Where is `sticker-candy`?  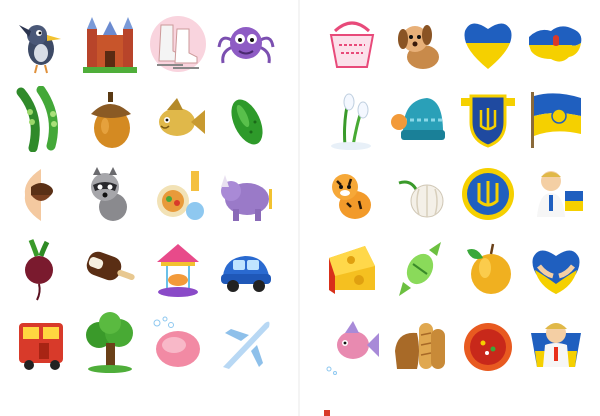 sticker-candy is located at coordinates (420, 268).